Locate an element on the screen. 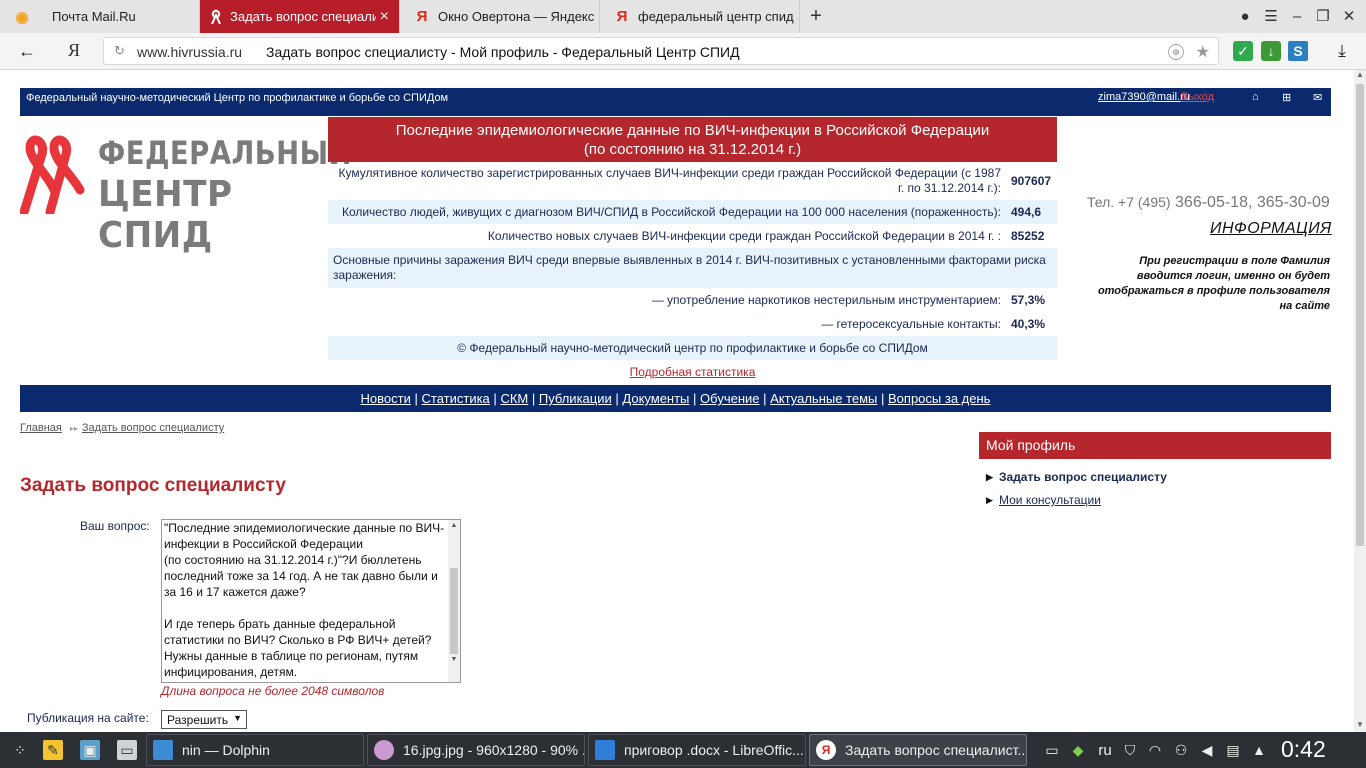  stats-value: 907607 is located at coordinates (1031, 180).